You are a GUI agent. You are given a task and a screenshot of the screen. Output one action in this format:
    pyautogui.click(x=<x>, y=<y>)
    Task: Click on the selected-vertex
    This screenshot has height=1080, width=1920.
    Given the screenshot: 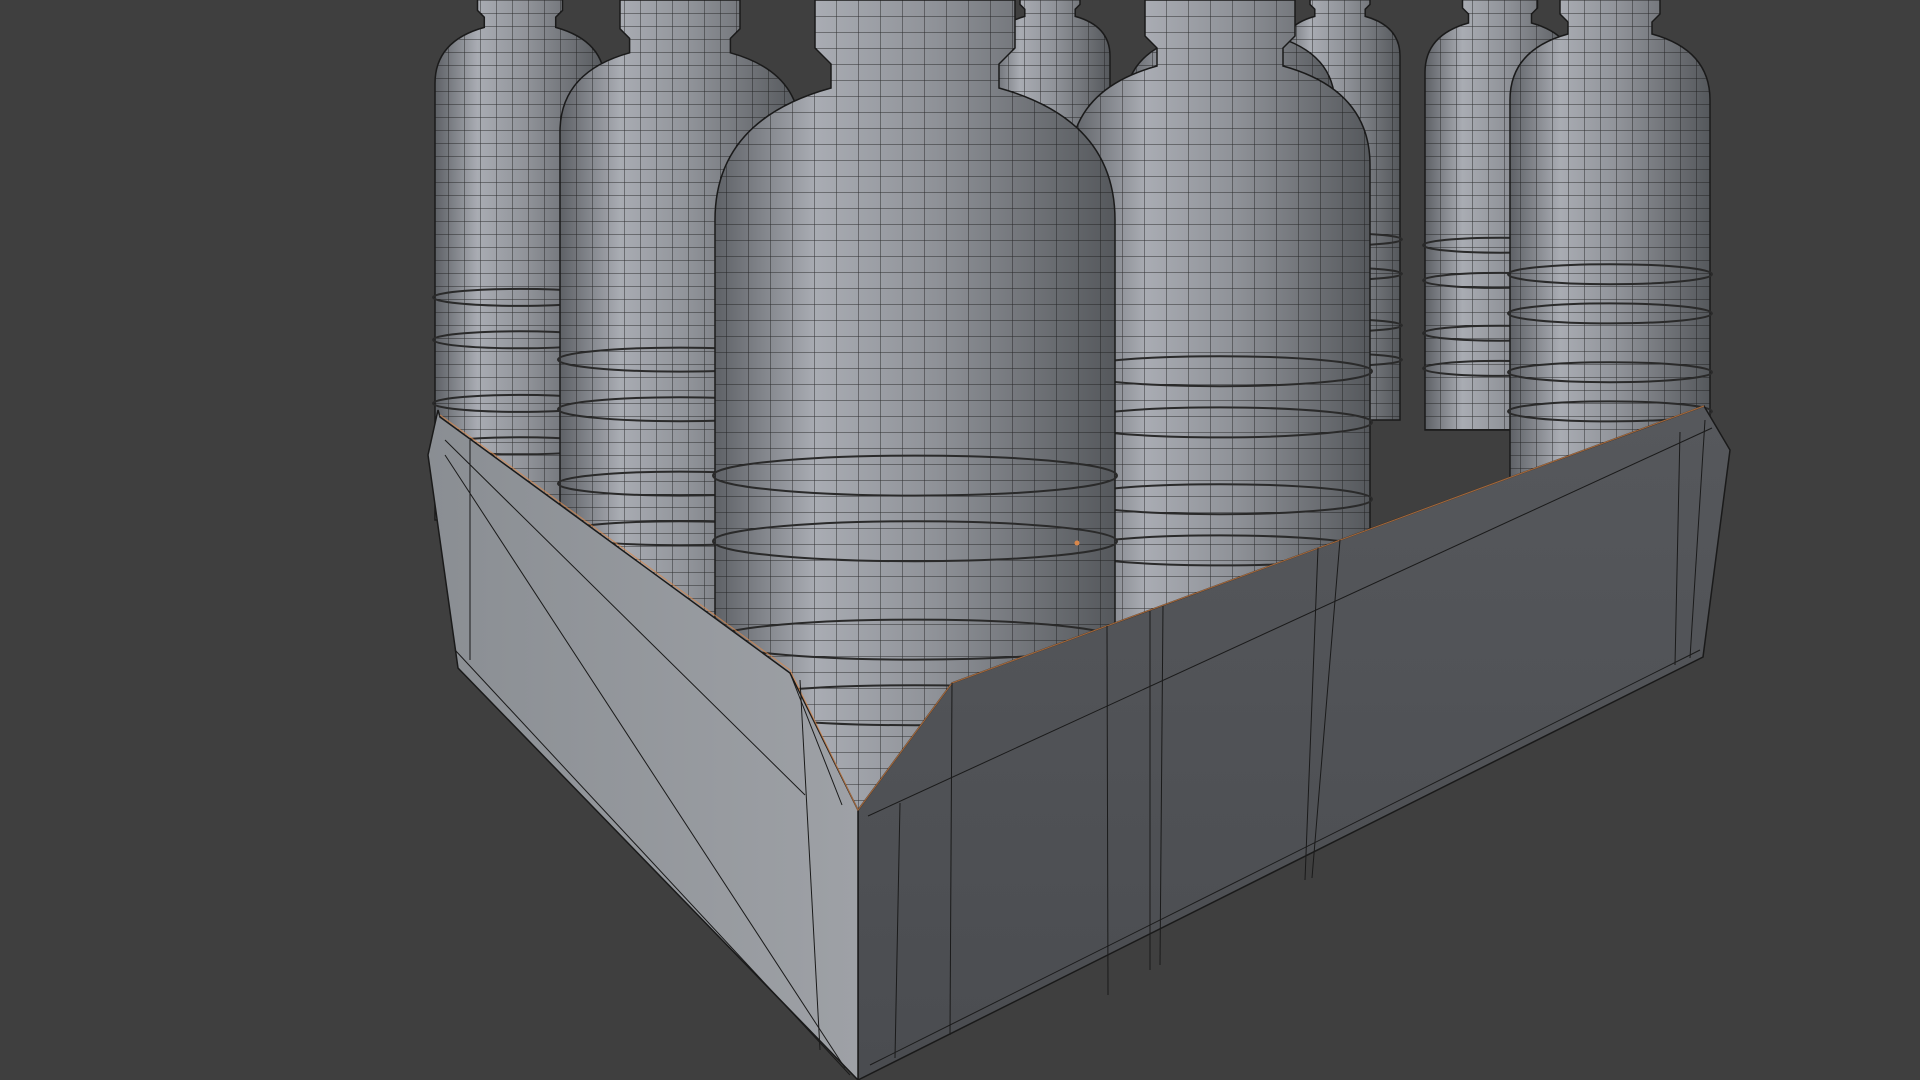 What is the action you would take?
    pyautogui.click(x=1077, y=543)
    